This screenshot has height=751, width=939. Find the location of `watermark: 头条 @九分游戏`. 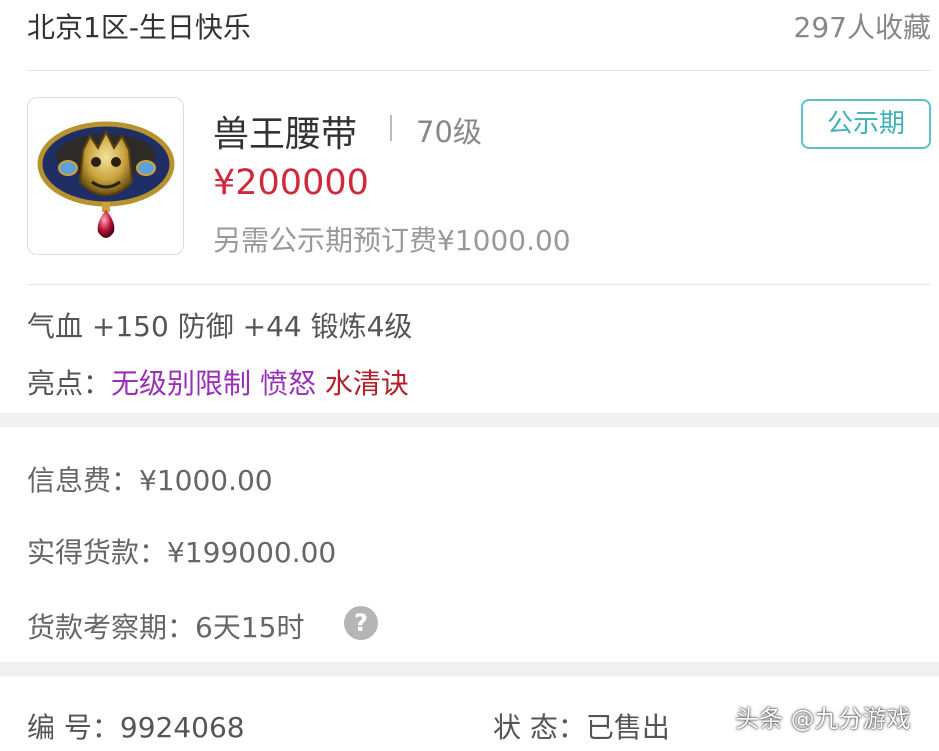

watermark: 头条 @九分游戏 is located at coordinates (823, 719).